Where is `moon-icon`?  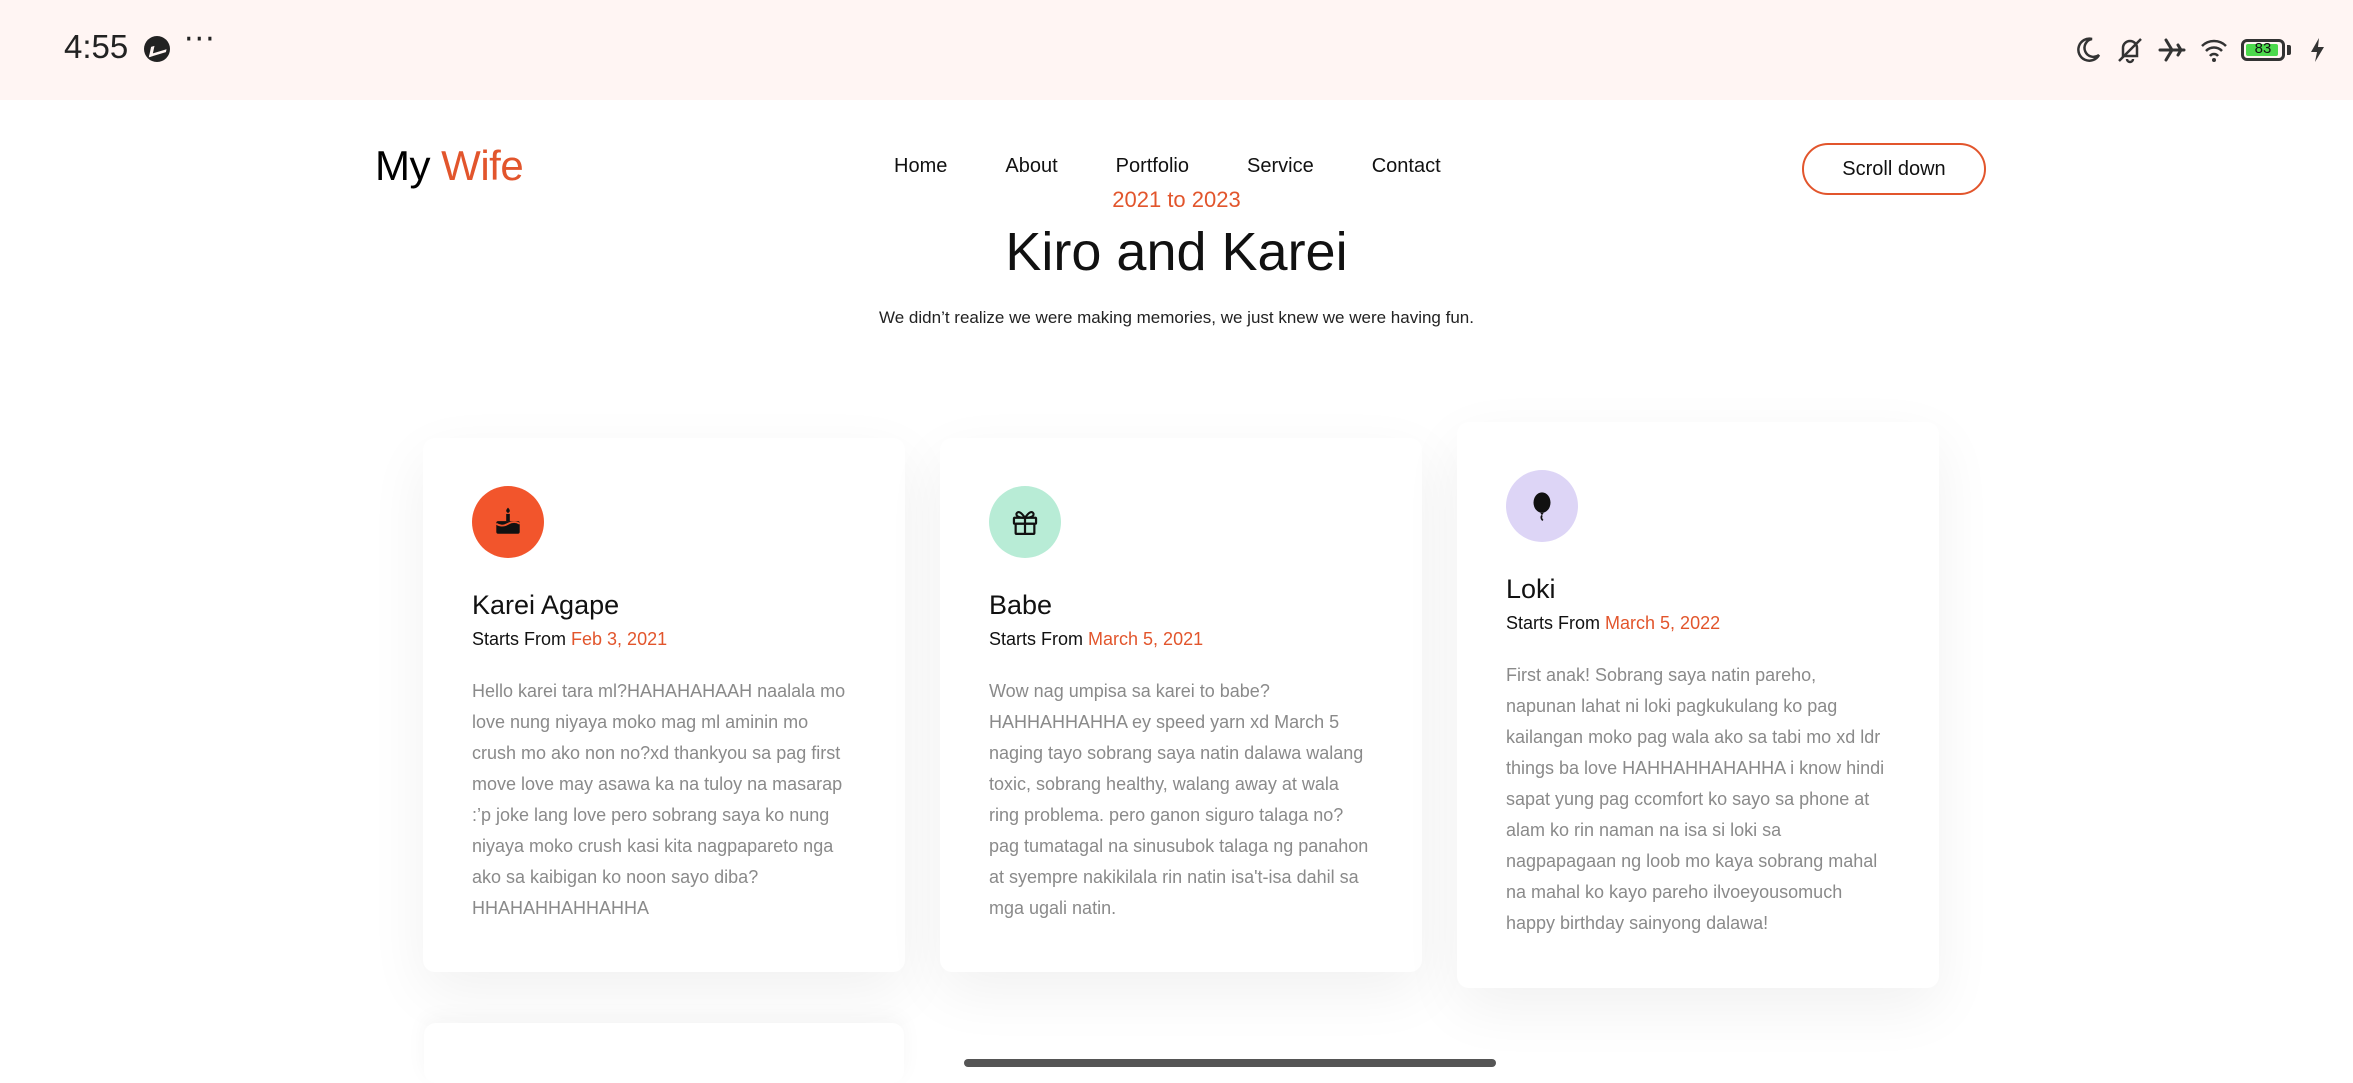 moon-icon is located at coordinates (2089, 49).